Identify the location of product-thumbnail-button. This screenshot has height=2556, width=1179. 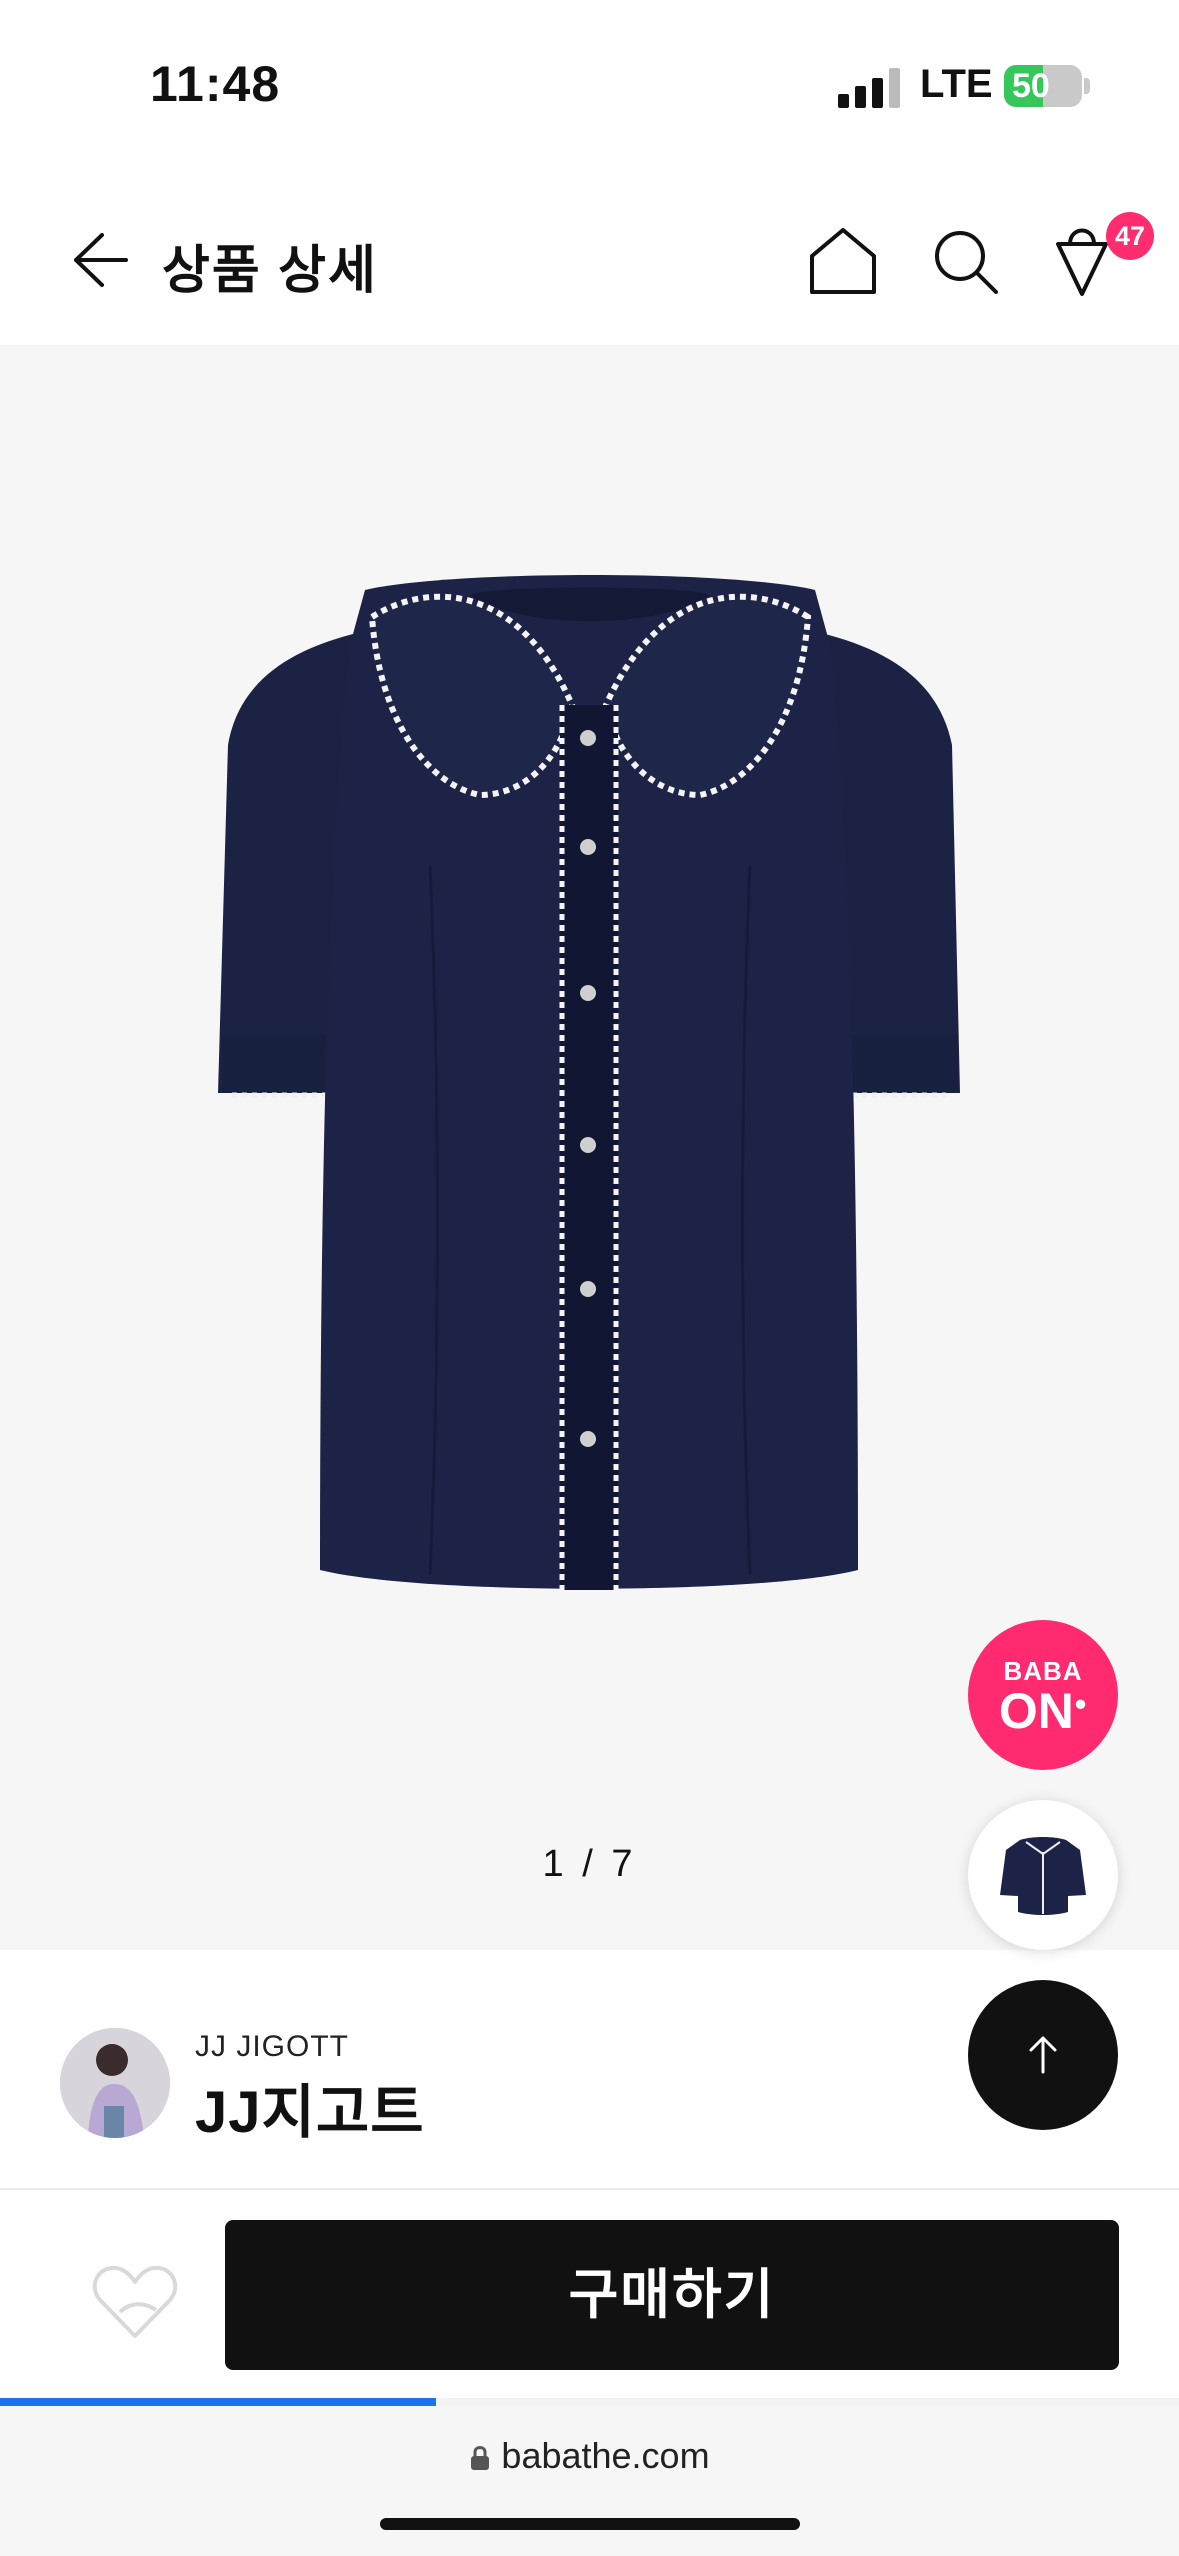
(1043, 1875).